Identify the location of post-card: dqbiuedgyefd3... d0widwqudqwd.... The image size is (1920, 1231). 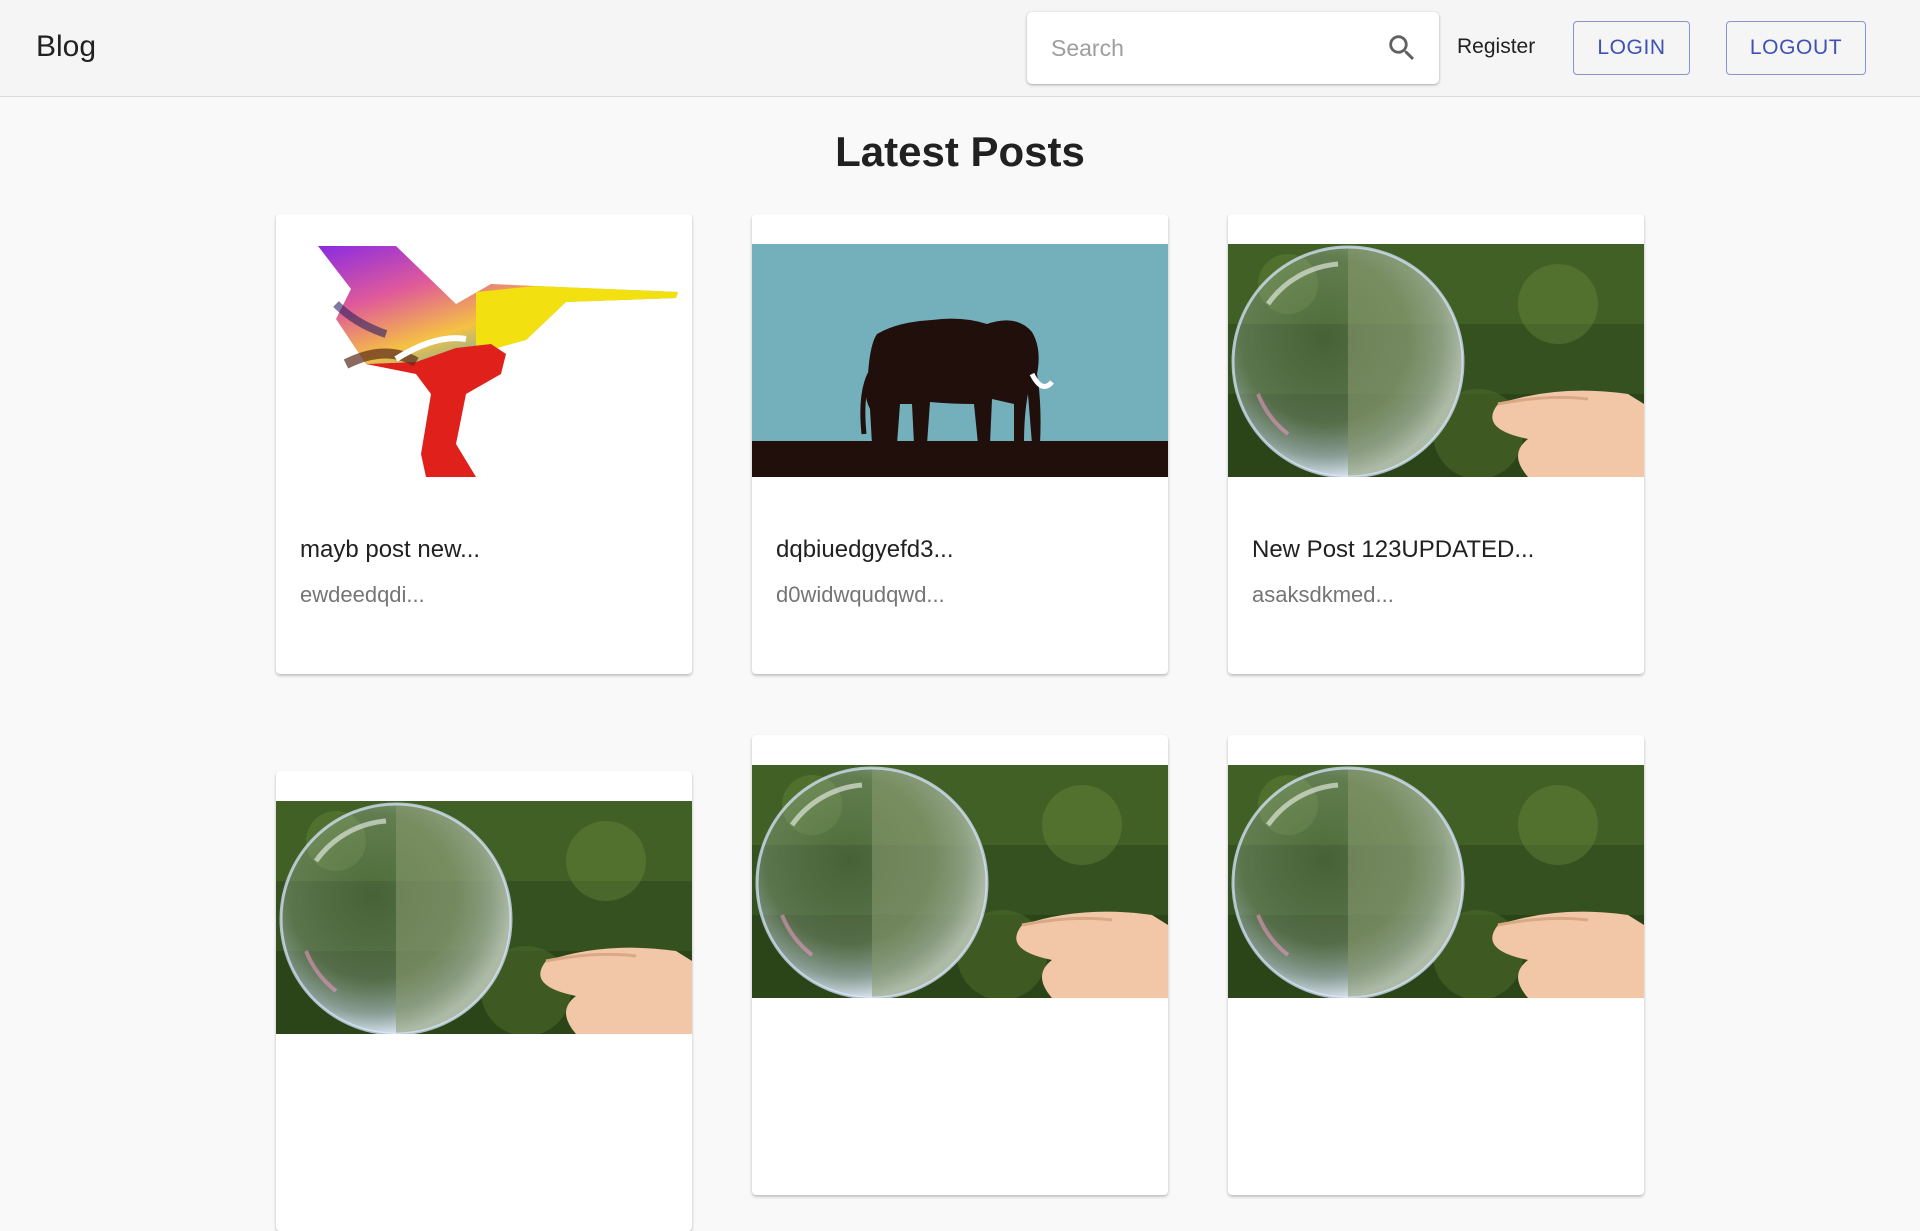
(960, 444).